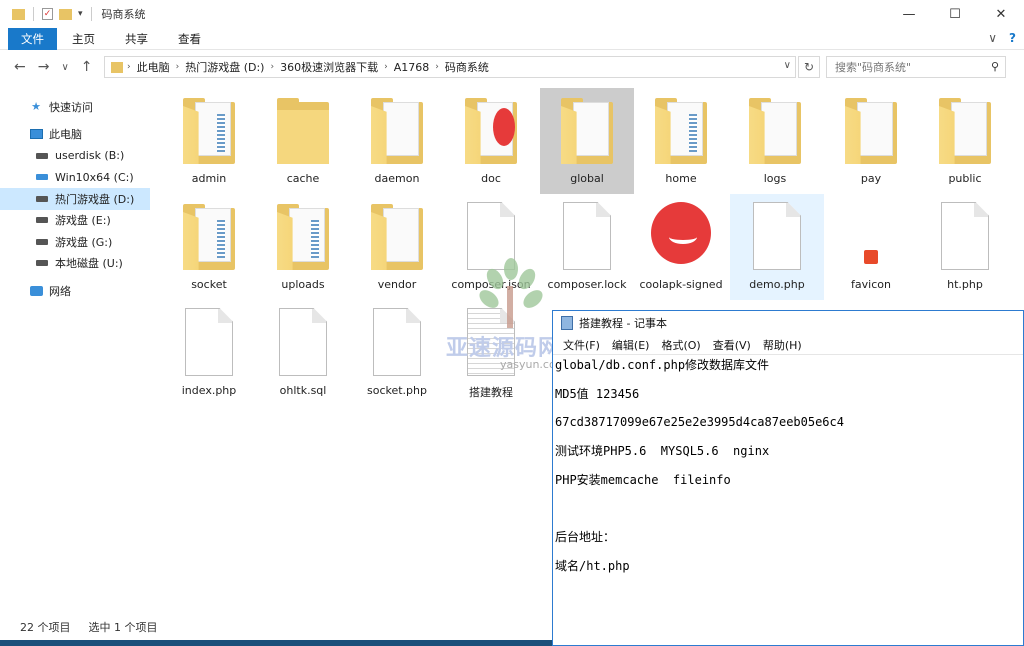  I want to click on refresh-button: ↻, so click(809, 67).